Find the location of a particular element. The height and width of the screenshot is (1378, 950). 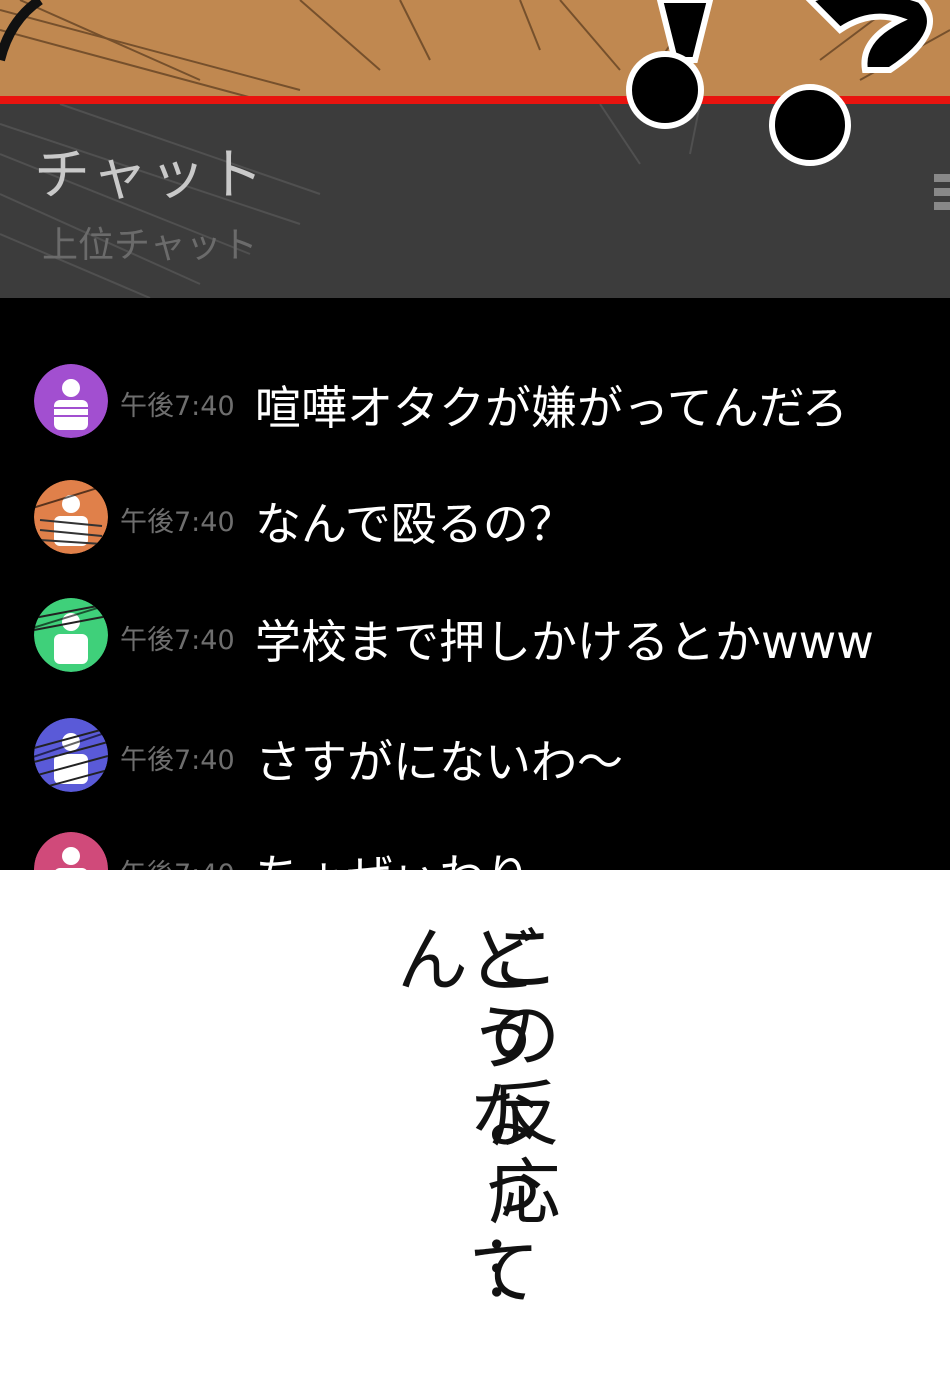

chat-message: 午後7:40 喧嘩オタクが嫌がってんだろ is located at coordinates (475, 402).